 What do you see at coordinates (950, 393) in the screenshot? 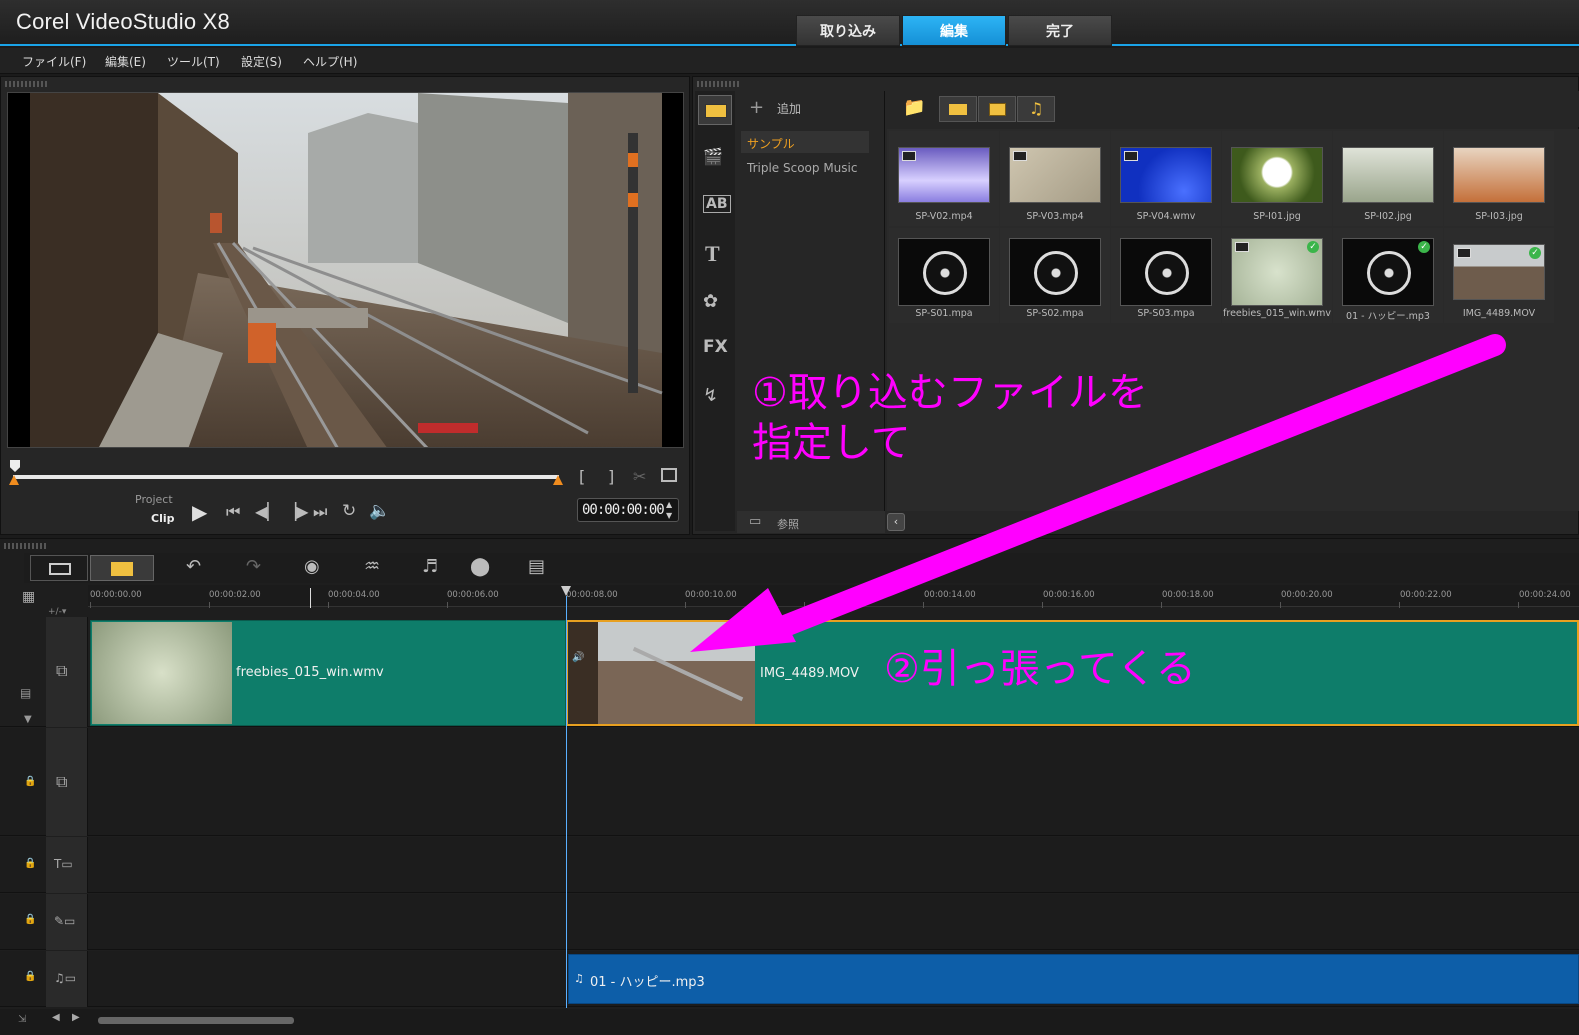
I see `annotation-step1-line1: ①取り込むファイルを` at bounding box center [950, 393].